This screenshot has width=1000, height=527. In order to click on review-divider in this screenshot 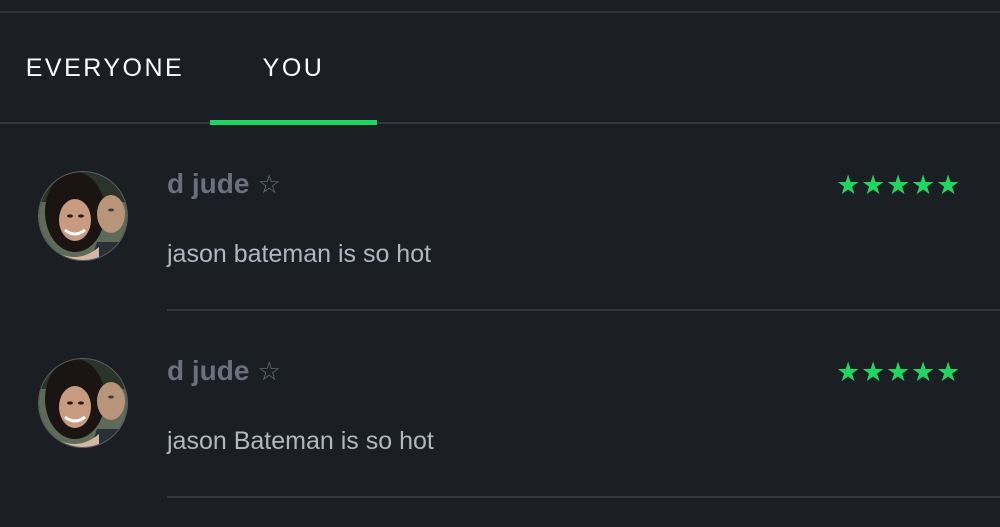, I will do `click(583, 497)`.